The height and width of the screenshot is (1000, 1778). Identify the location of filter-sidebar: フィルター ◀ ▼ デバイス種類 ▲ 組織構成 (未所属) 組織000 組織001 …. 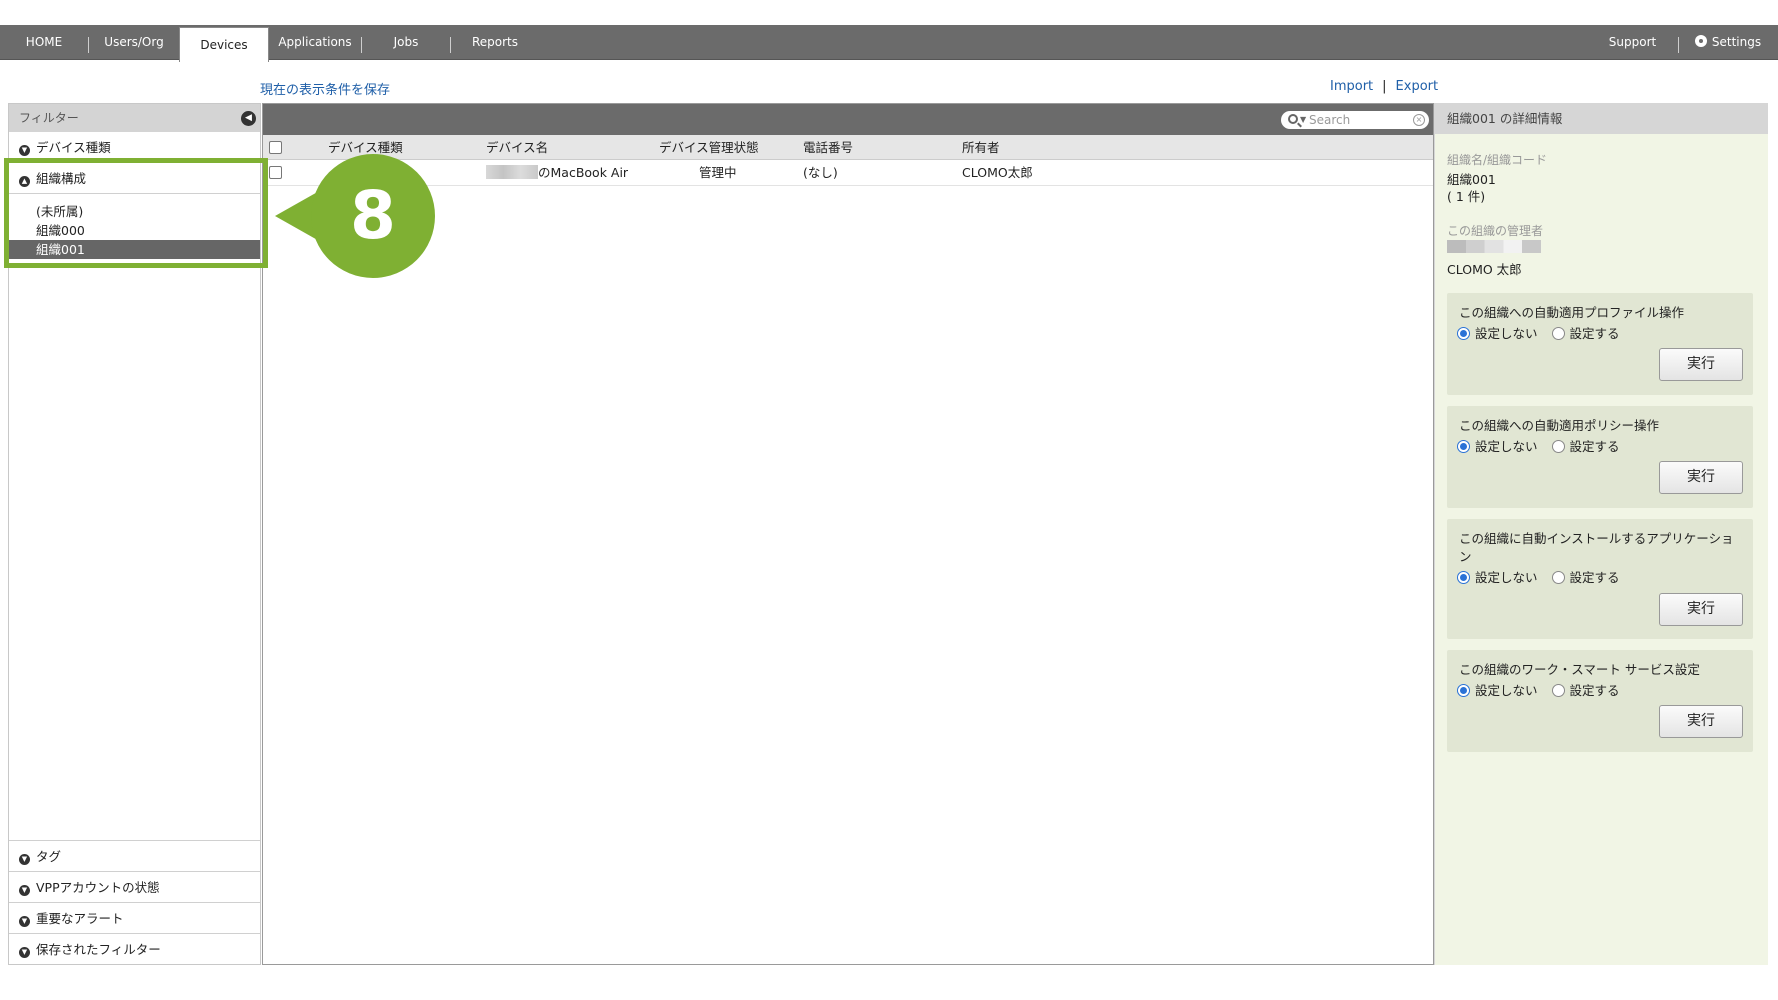
(134, 534).